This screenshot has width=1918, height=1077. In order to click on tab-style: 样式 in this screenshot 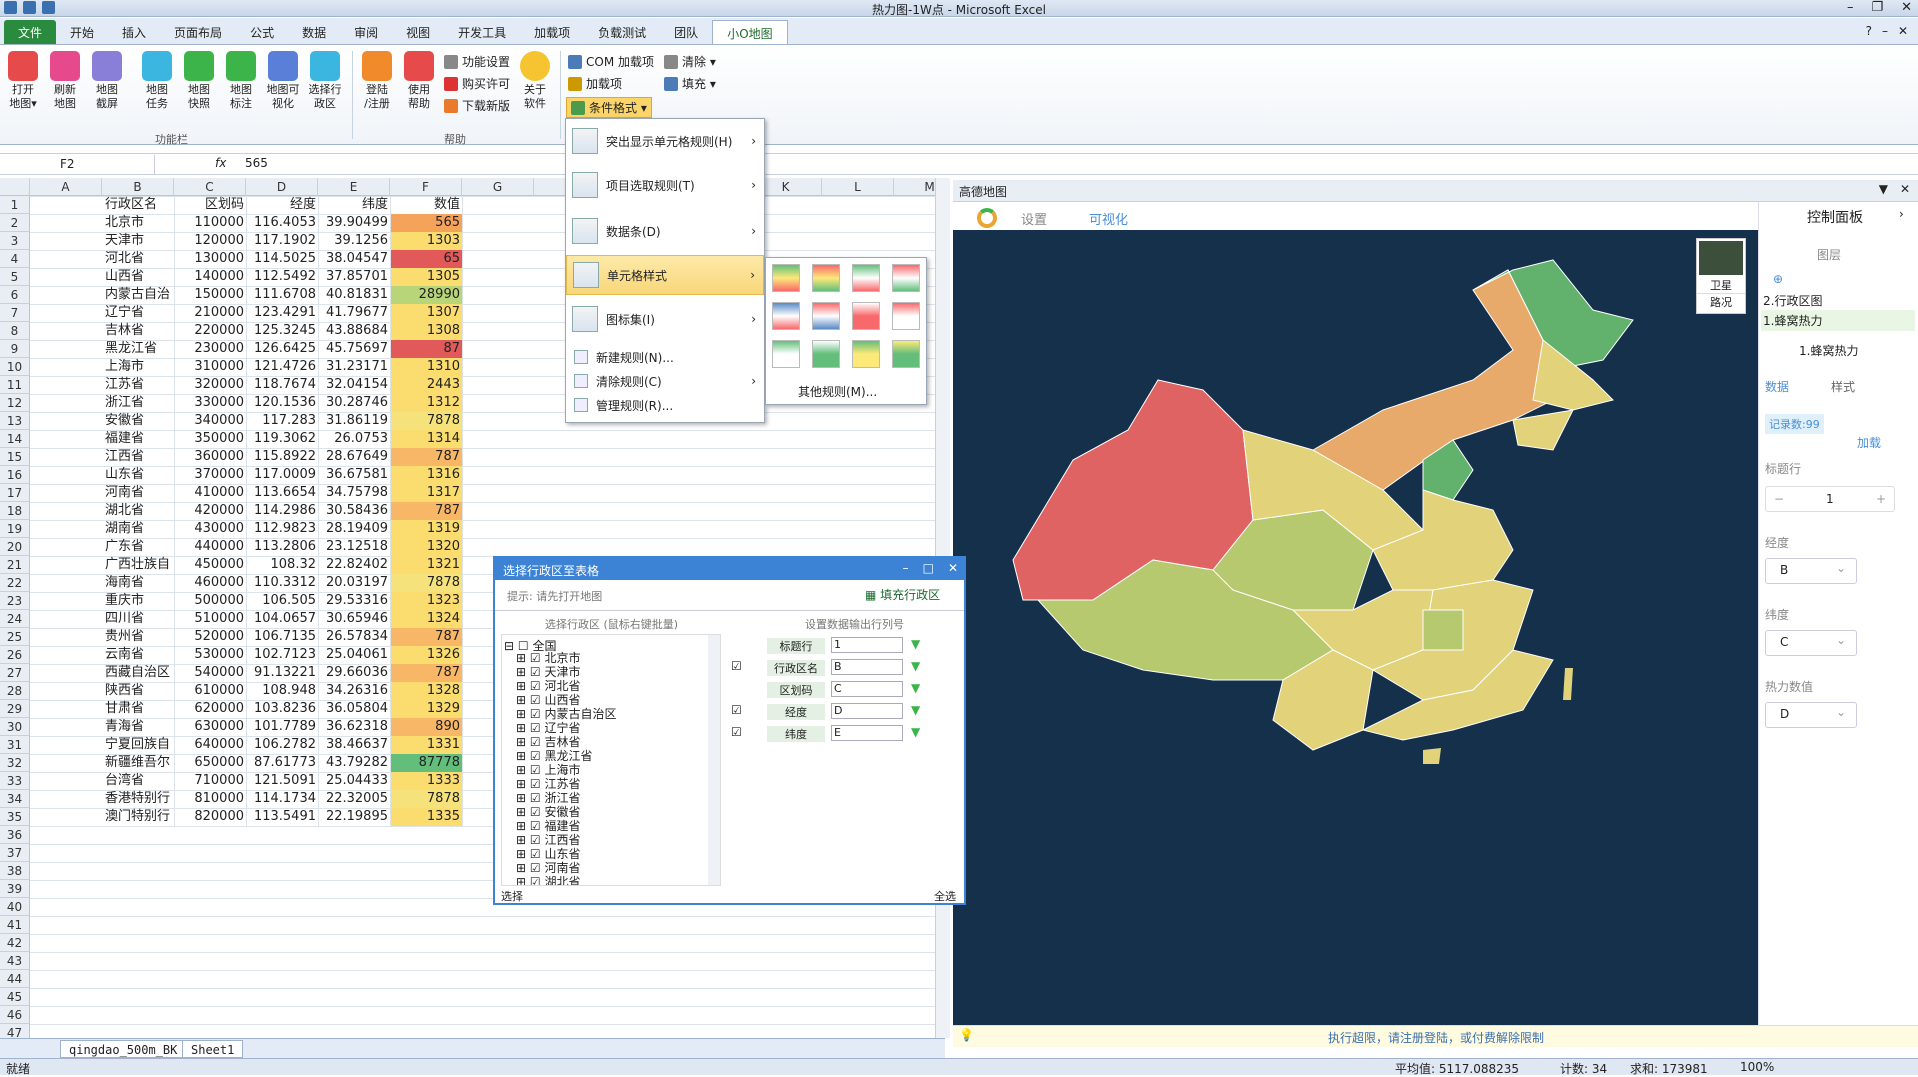, I will do `click(1843, 386)`.